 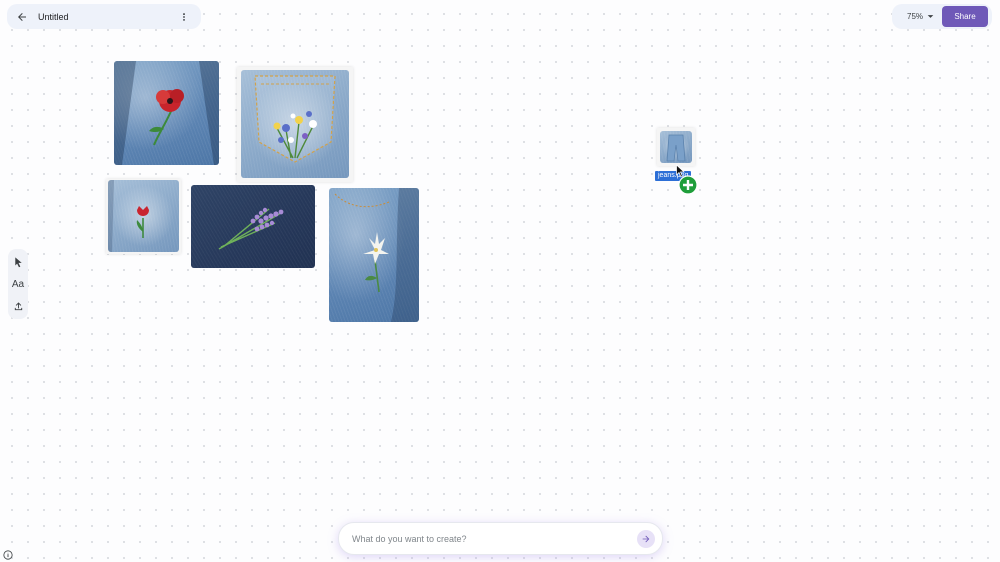 I want to click on canvas-image-pocket-wildflowers, so click(x=295, y=124).